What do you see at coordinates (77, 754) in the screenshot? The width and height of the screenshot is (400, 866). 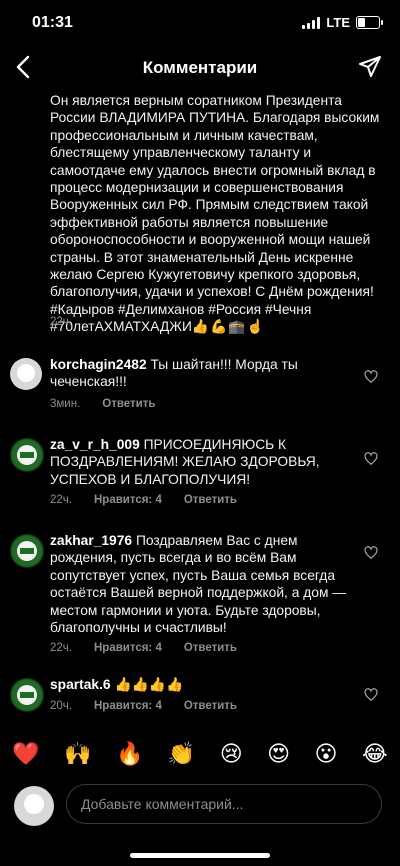 I see `reaction-raised-hands-emoji: 🙌` at bounding box center [77, 754].